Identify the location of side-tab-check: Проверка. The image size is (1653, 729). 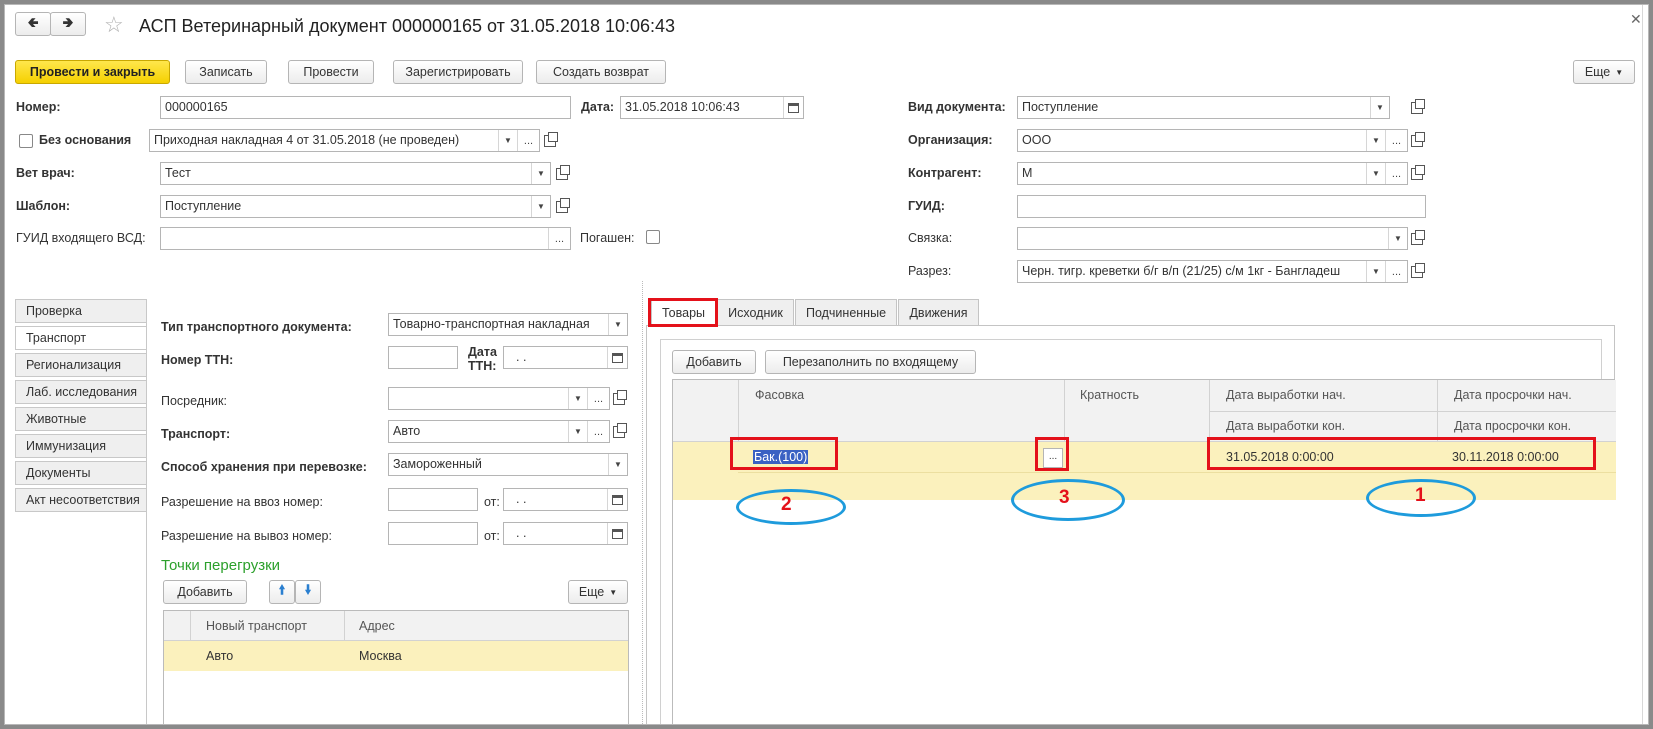
(81, 311).